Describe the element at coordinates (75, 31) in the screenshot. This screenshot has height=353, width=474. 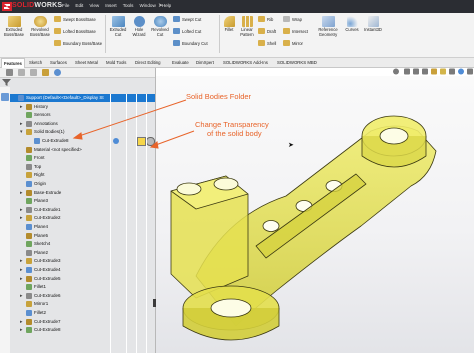
I see `lofted-boss-button: Lofted Boss/Base` at that location.